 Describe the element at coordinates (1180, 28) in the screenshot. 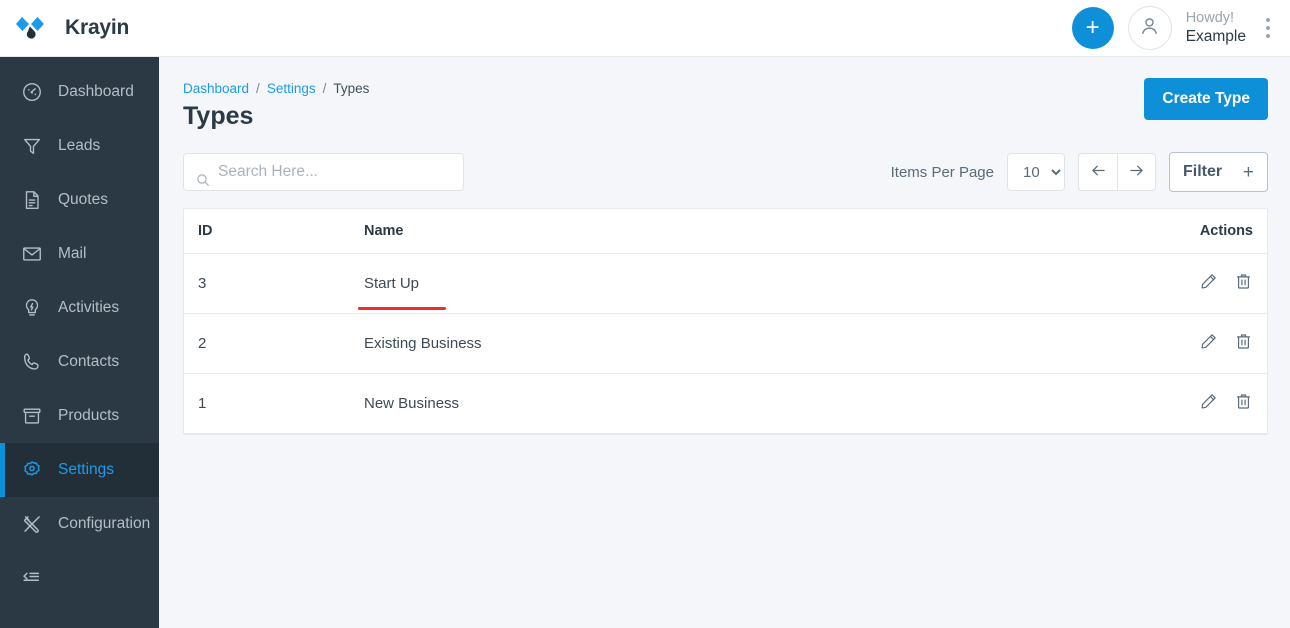

I see `header-actions: + Howdy! Example` at that location.